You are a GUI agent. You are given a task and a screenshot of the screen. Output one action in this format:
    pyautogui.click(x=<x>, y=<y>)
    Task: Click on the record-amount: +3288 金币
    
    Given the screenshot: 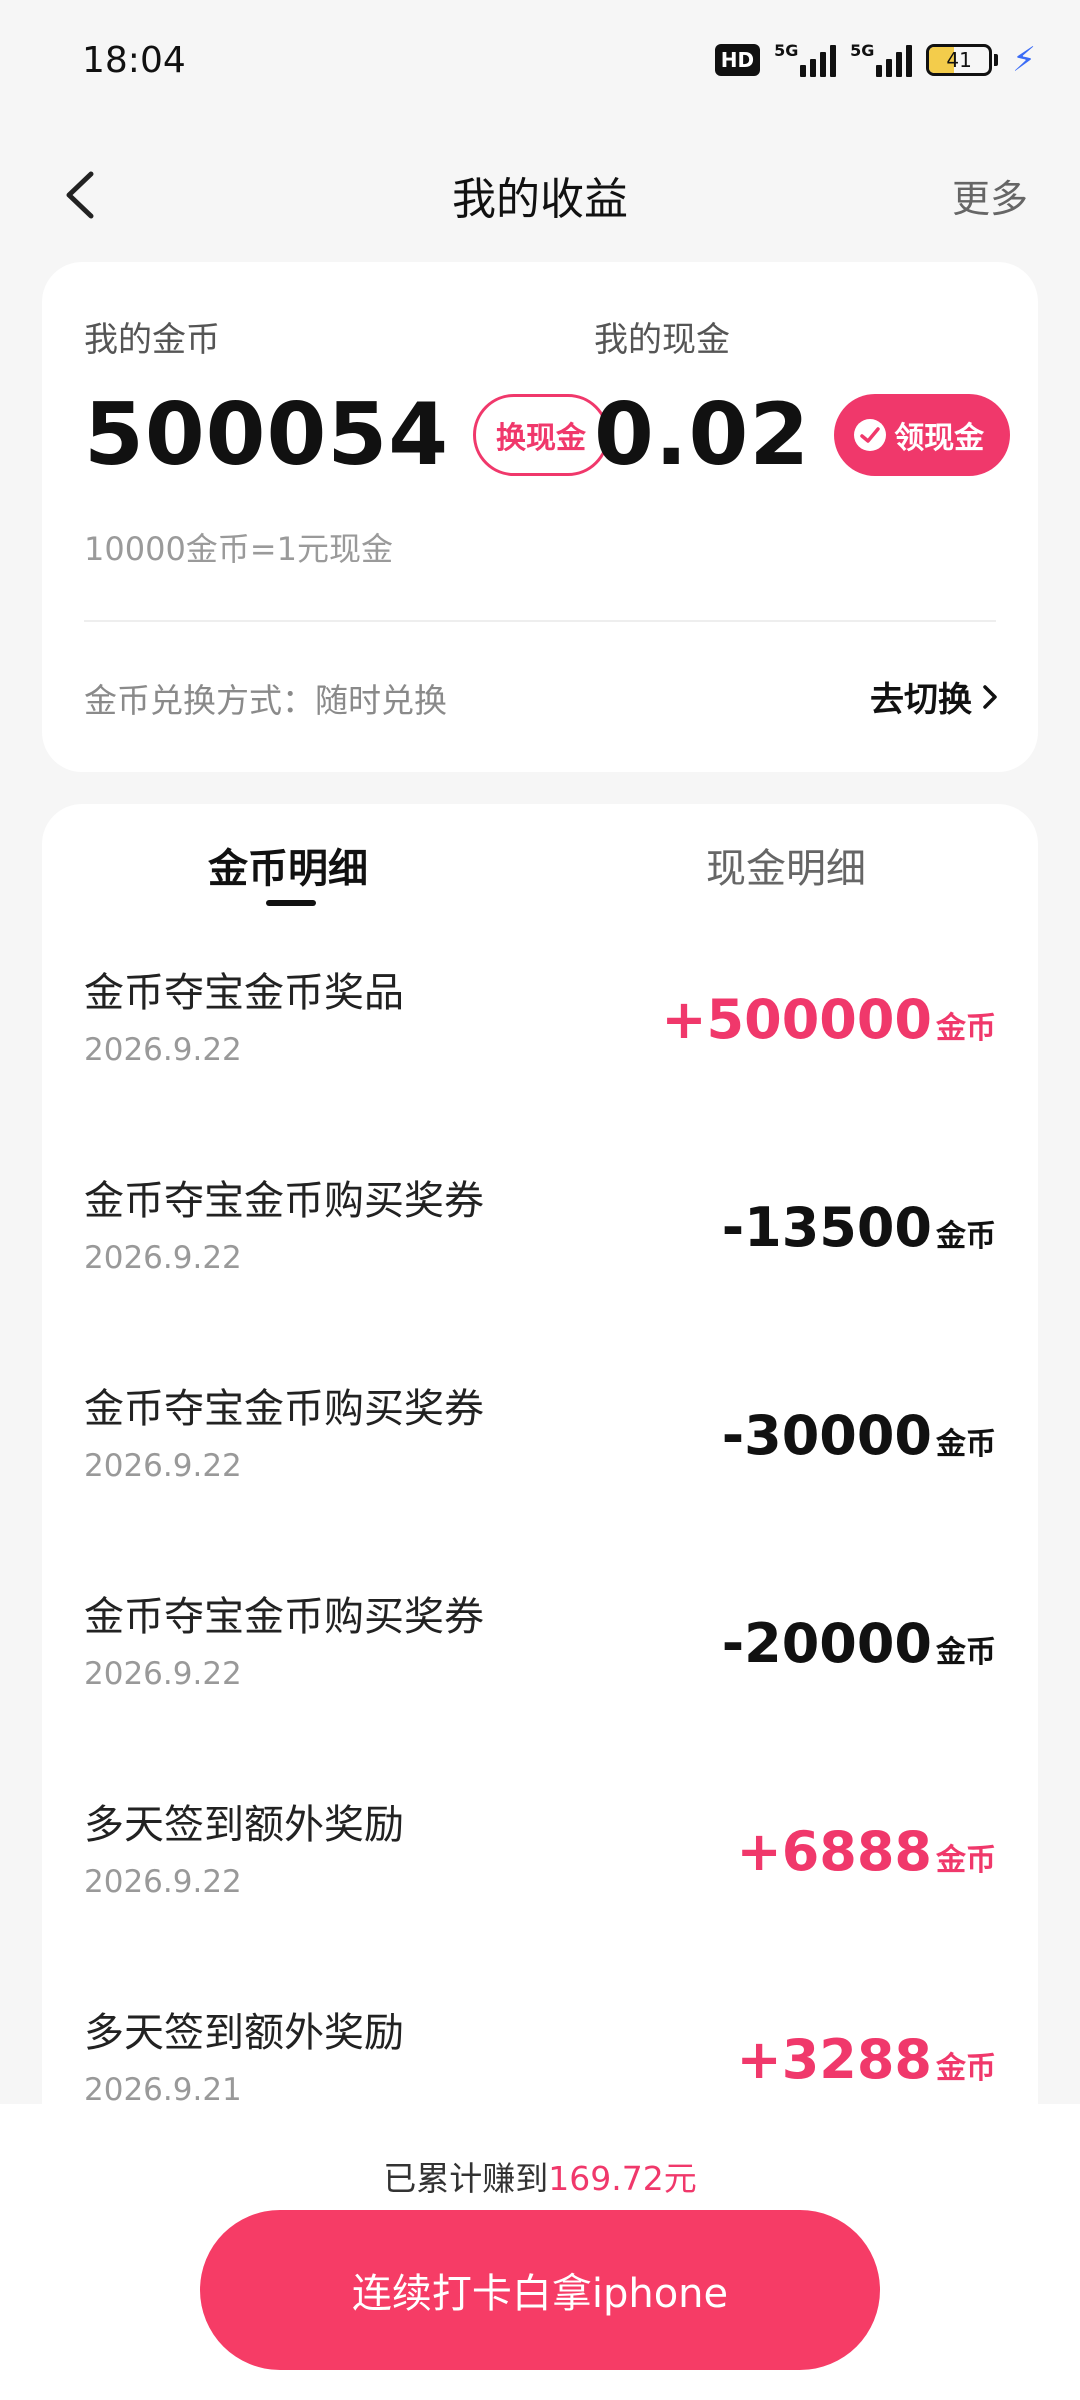 What is the action you would take?
    pyautogui.click(x=866, y=2059)
    